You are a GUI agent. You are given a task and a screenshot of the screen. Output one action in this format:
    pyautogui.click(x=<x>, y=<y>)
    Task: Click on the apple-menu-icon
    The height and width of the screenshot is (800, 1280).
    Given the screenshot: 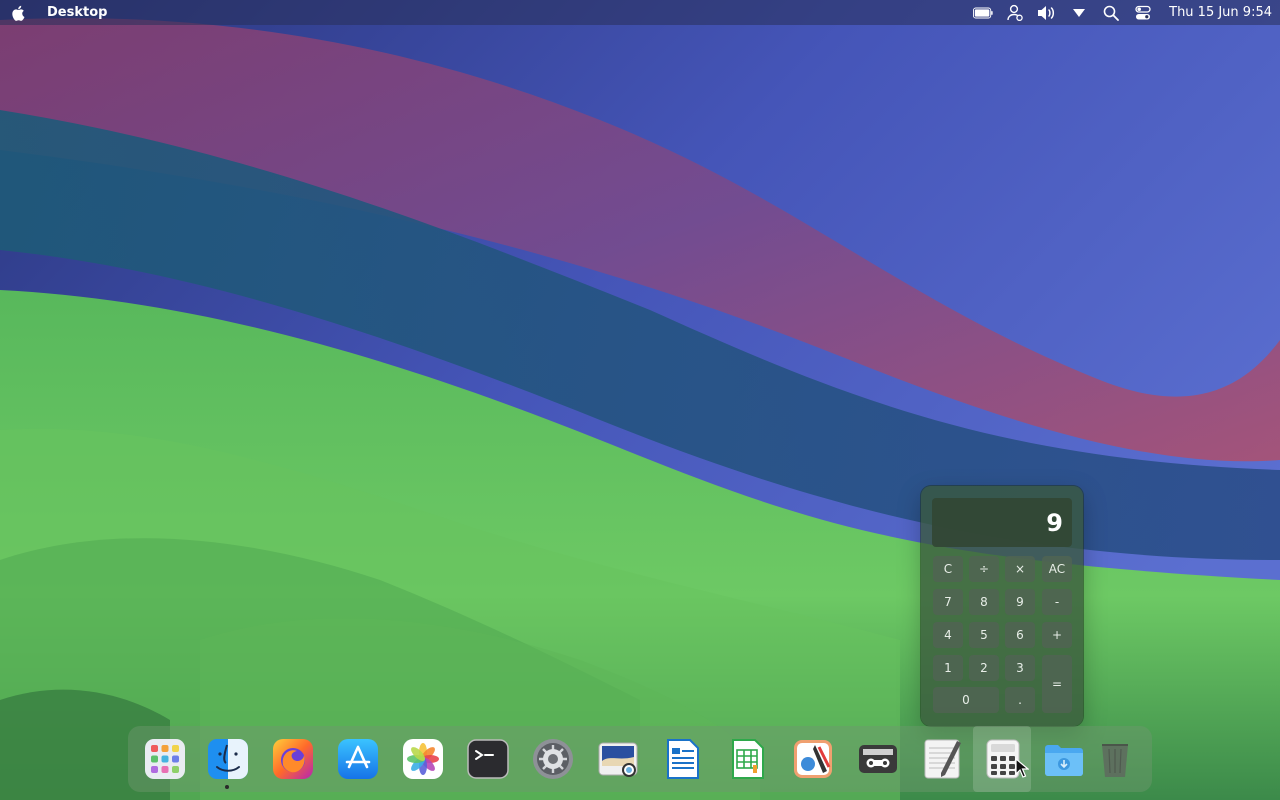 What is the action you would take?
    pyautogui.click(x=19, y=13)
    